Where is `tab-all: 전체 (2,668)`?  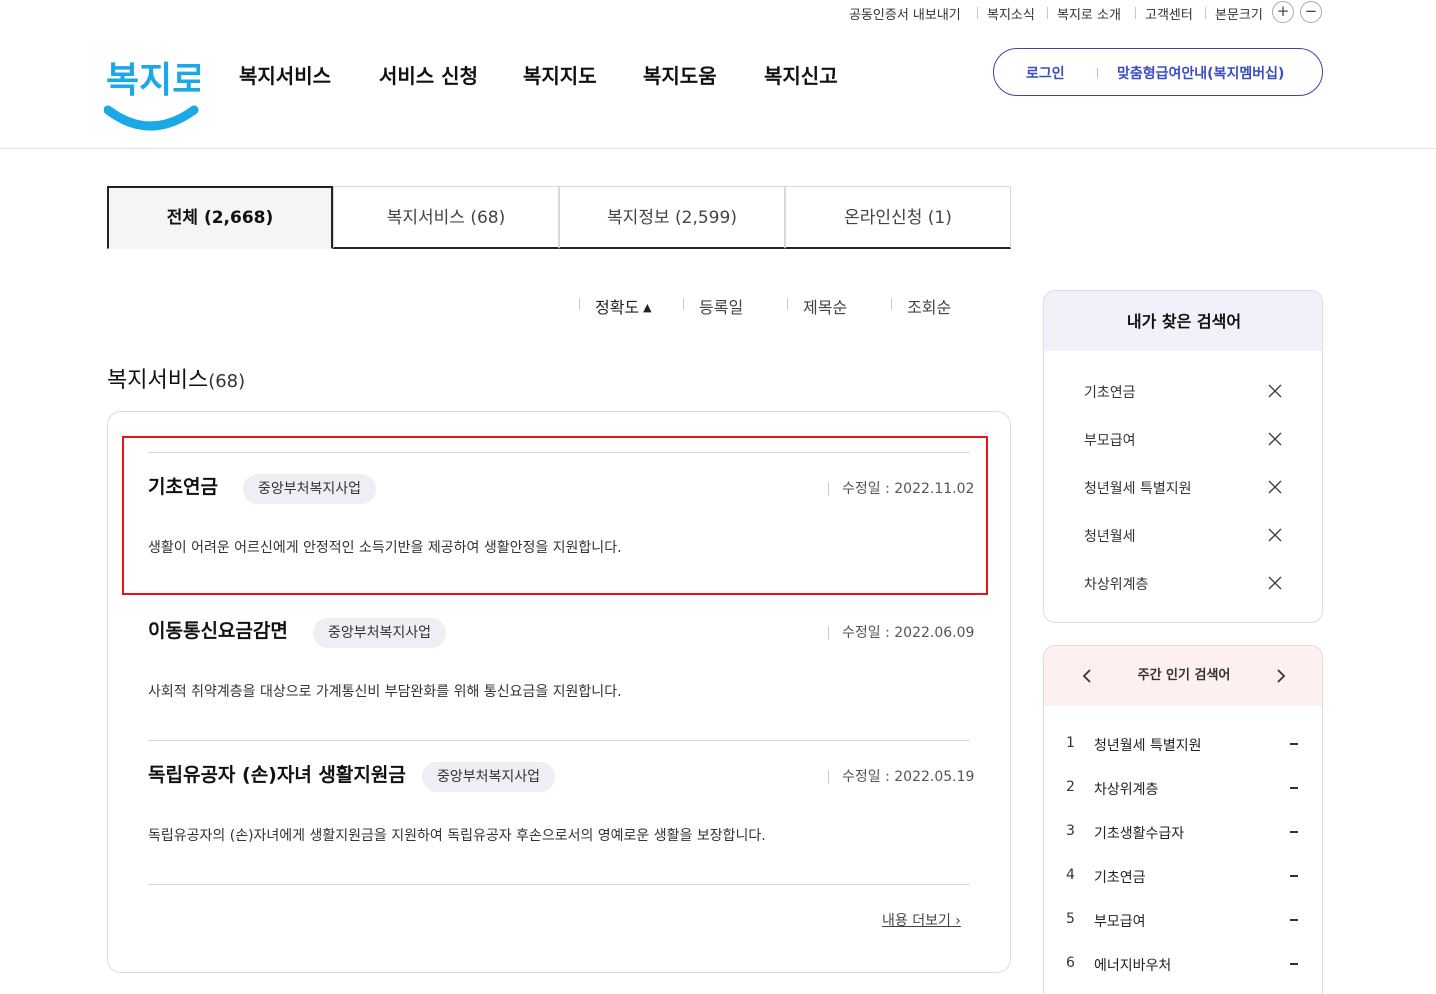
tab-all: 전체 (2,668) is located at coordinates (220, 217).